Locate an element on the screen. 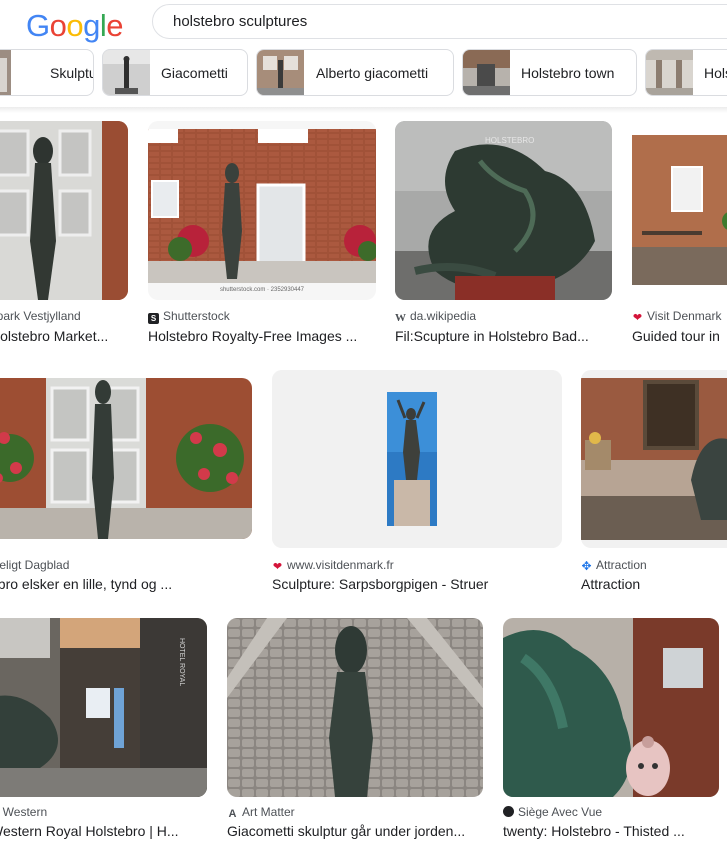  result-title: Guided tour in is located at coordinates (679, 336).